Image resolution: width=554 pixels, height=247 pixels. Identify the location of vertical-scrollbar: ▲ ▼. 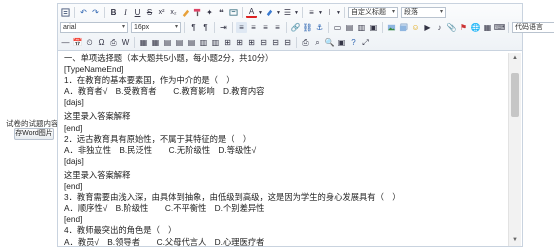
(514, 149).